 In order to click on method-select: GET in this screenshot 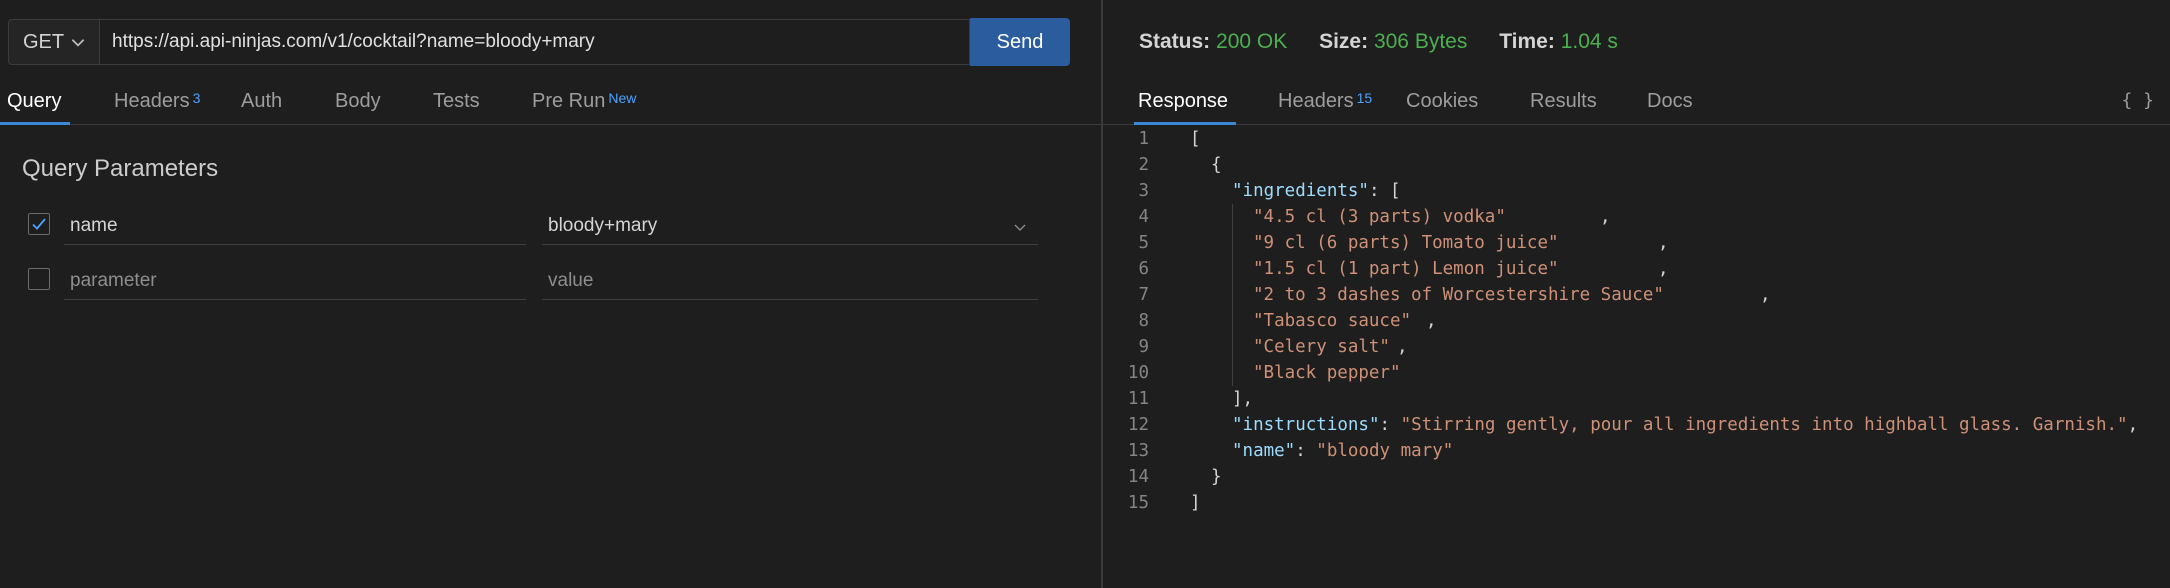, I will do `click(54, 42)`.